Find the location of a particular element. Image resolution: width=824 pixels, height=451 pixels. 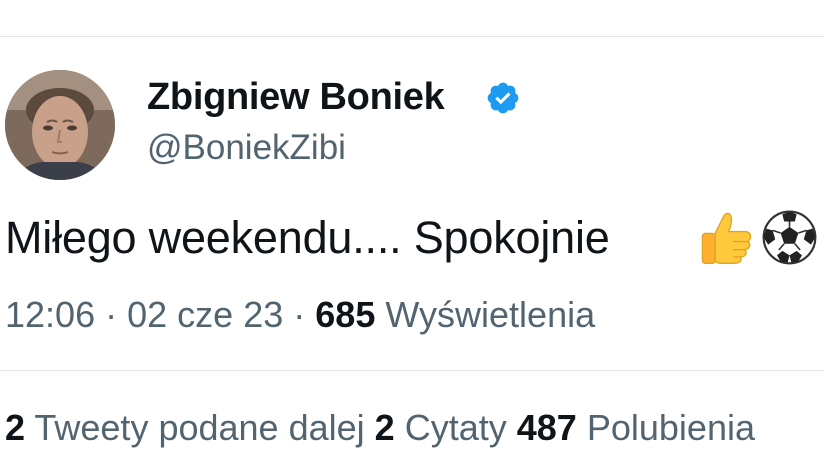

avatar-image is located at coordinates (60, 125).